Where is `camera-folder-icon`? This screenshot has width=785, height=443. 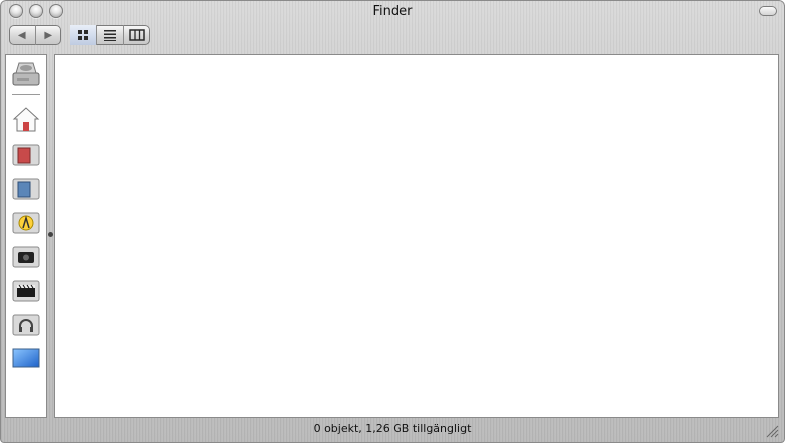
camera-folder-icon is located at coordinates (26, 257).